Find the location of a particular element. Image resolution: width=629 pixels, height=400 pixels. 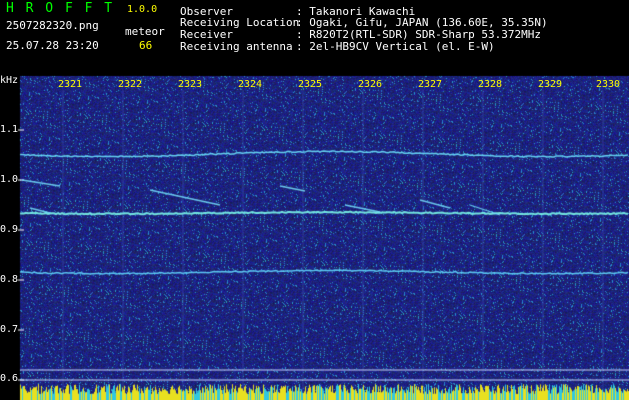

y-tick-label: 0.7 is located at coordinates (9, 329).